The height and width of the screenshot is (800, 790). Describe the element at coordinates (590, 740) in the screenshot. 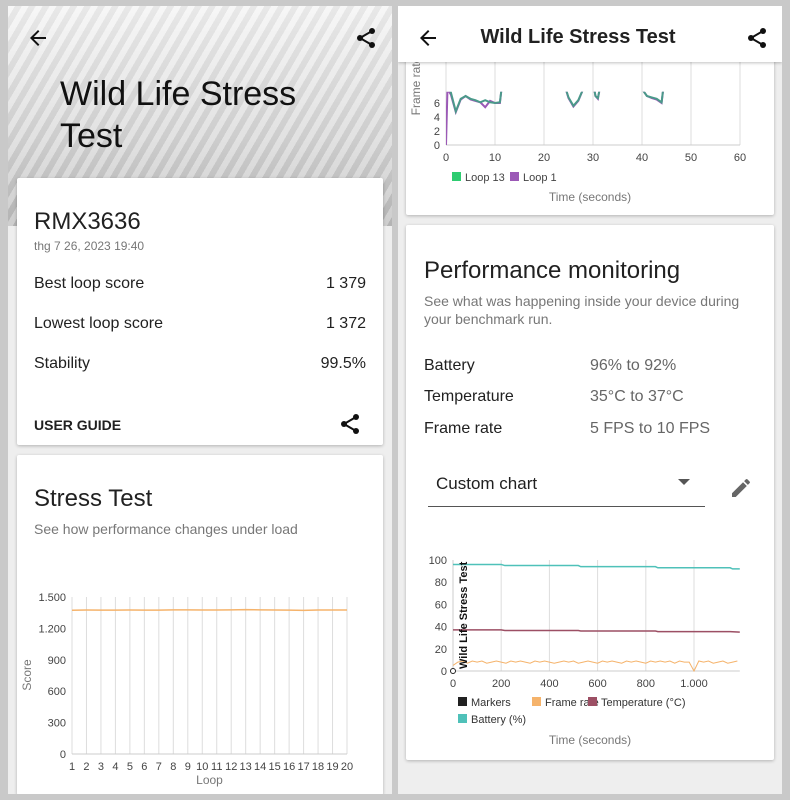

I see `x-axis-title: Time (seconds)` at that location.